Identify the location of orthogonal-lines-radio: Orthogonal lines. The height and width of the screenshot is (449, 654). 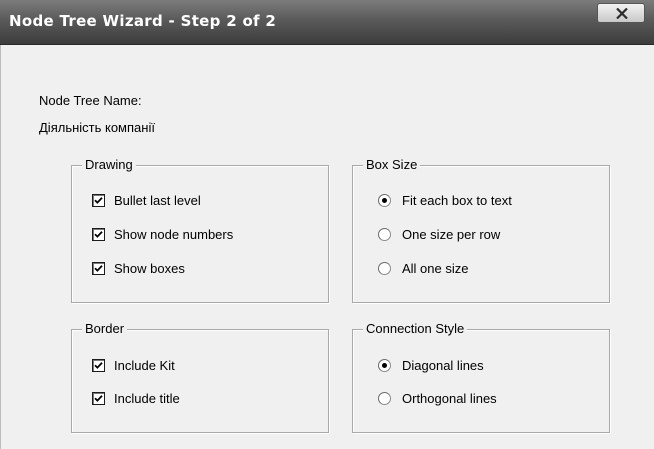
(437, 398).